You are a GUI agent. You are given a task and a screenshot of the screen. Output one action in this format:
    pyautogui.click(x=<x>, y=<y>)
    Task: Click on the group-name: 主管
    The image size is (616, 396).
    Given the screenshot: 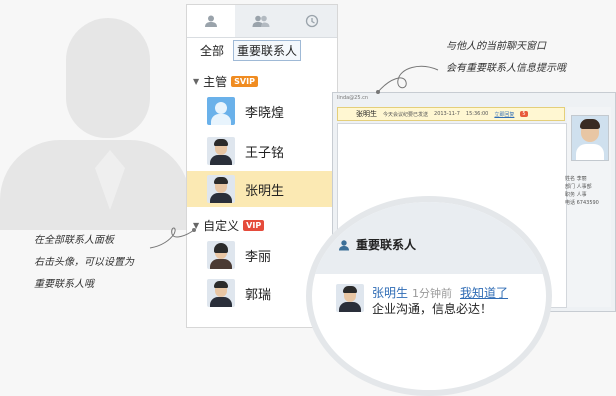 What is the action you would take?
    pyautogui.click(x=215, y=81)
    